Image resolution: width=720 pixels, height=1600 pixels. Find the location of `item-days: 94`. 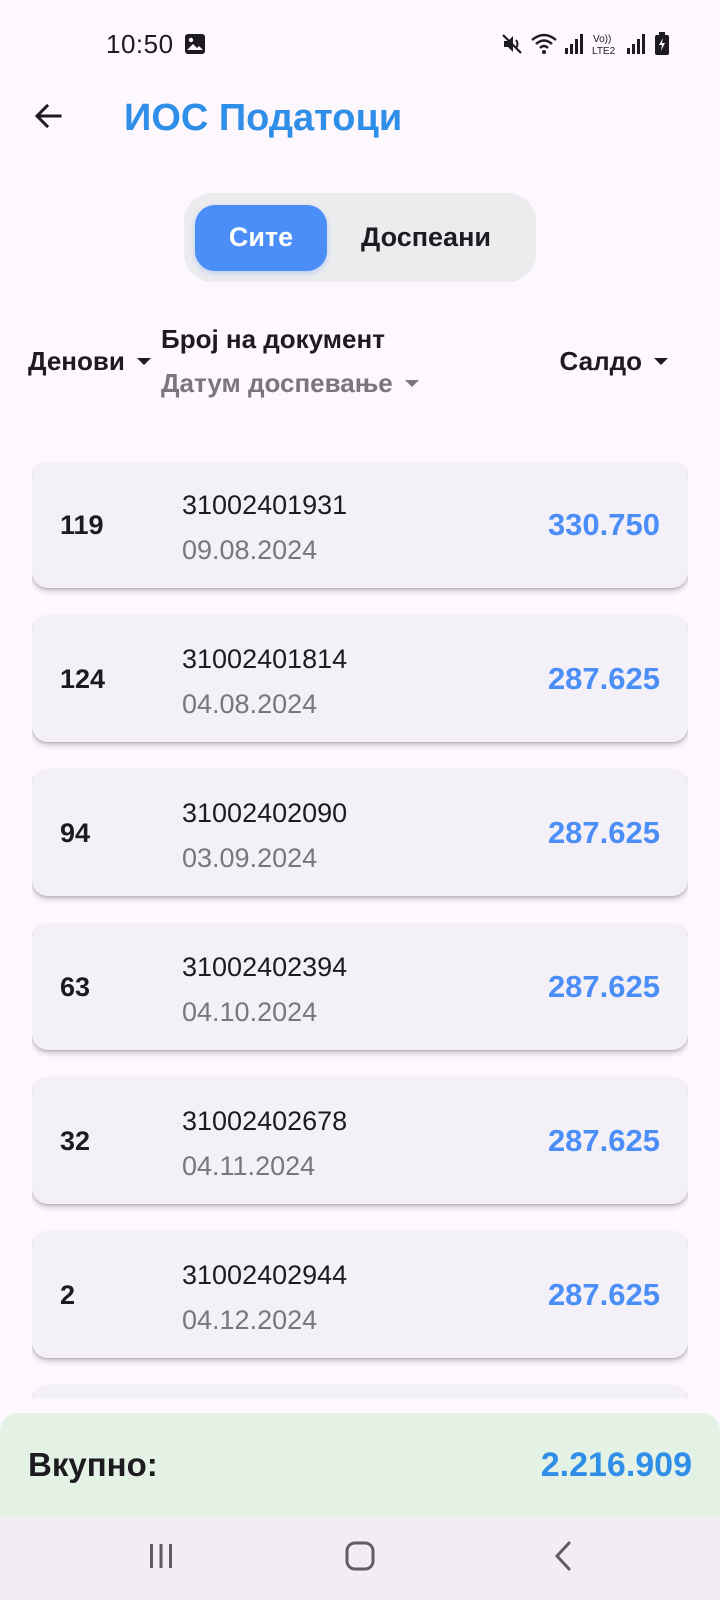

item-days: 94 is located at coordinates (75, 832).